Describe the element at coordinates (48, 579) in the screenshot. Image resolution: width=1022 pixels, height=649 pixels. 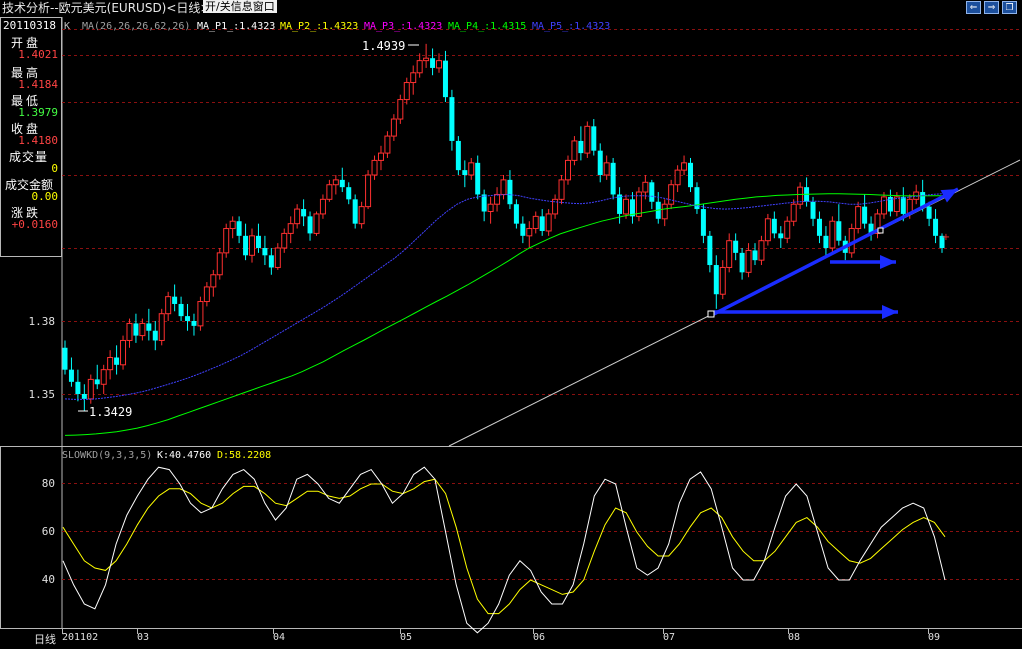
I see `kd-tick-label: 40` at that location.